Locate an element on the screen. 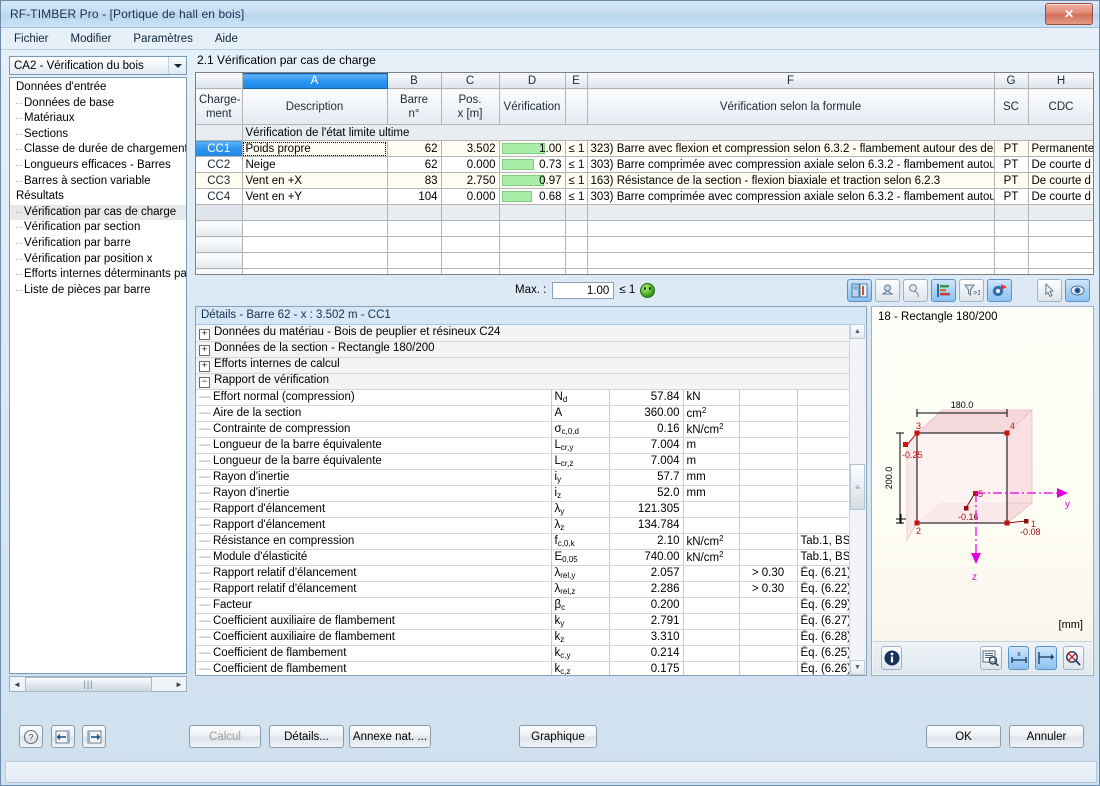  details-row: — Rapport d'élancement λz 134.784 is located at coordinates (531, 525).